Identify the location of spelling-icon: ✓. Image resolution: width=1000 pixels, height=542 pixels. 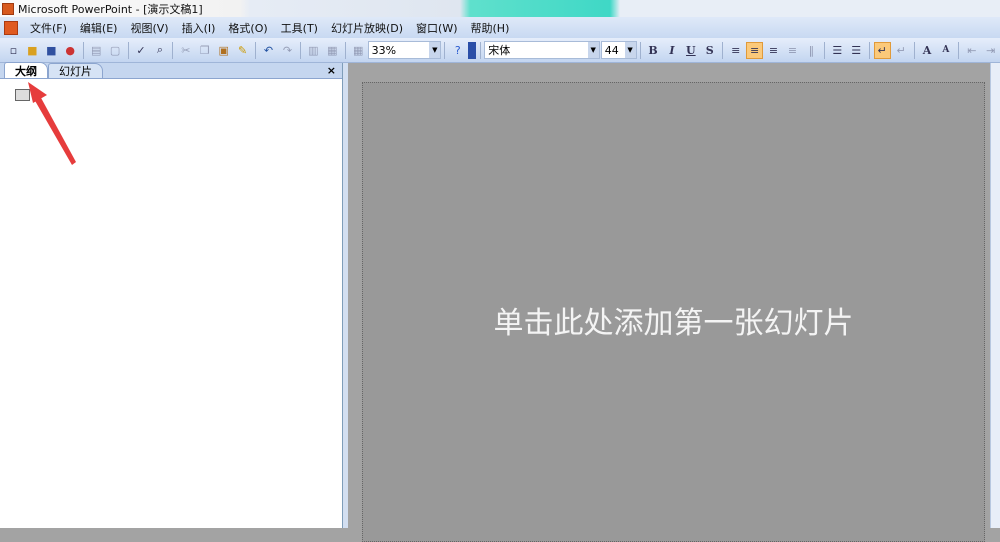
(141, 50).